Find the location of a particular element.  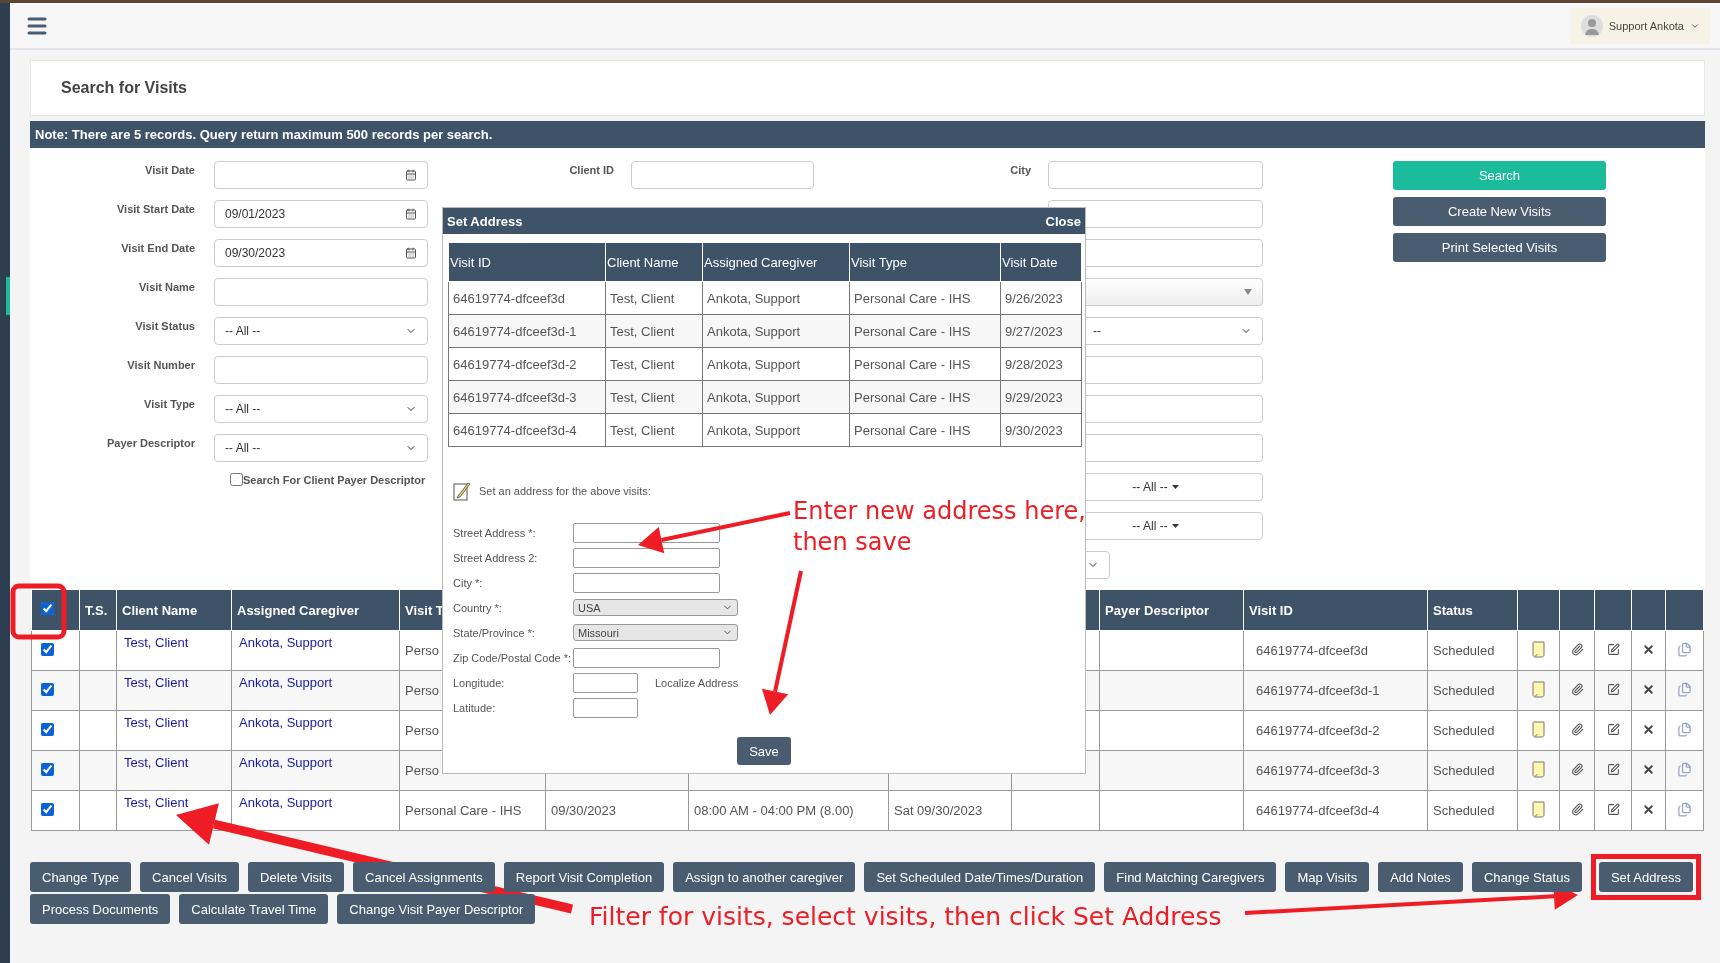

table-cell: 09/30/2023 is located at coordinates (584, 810).